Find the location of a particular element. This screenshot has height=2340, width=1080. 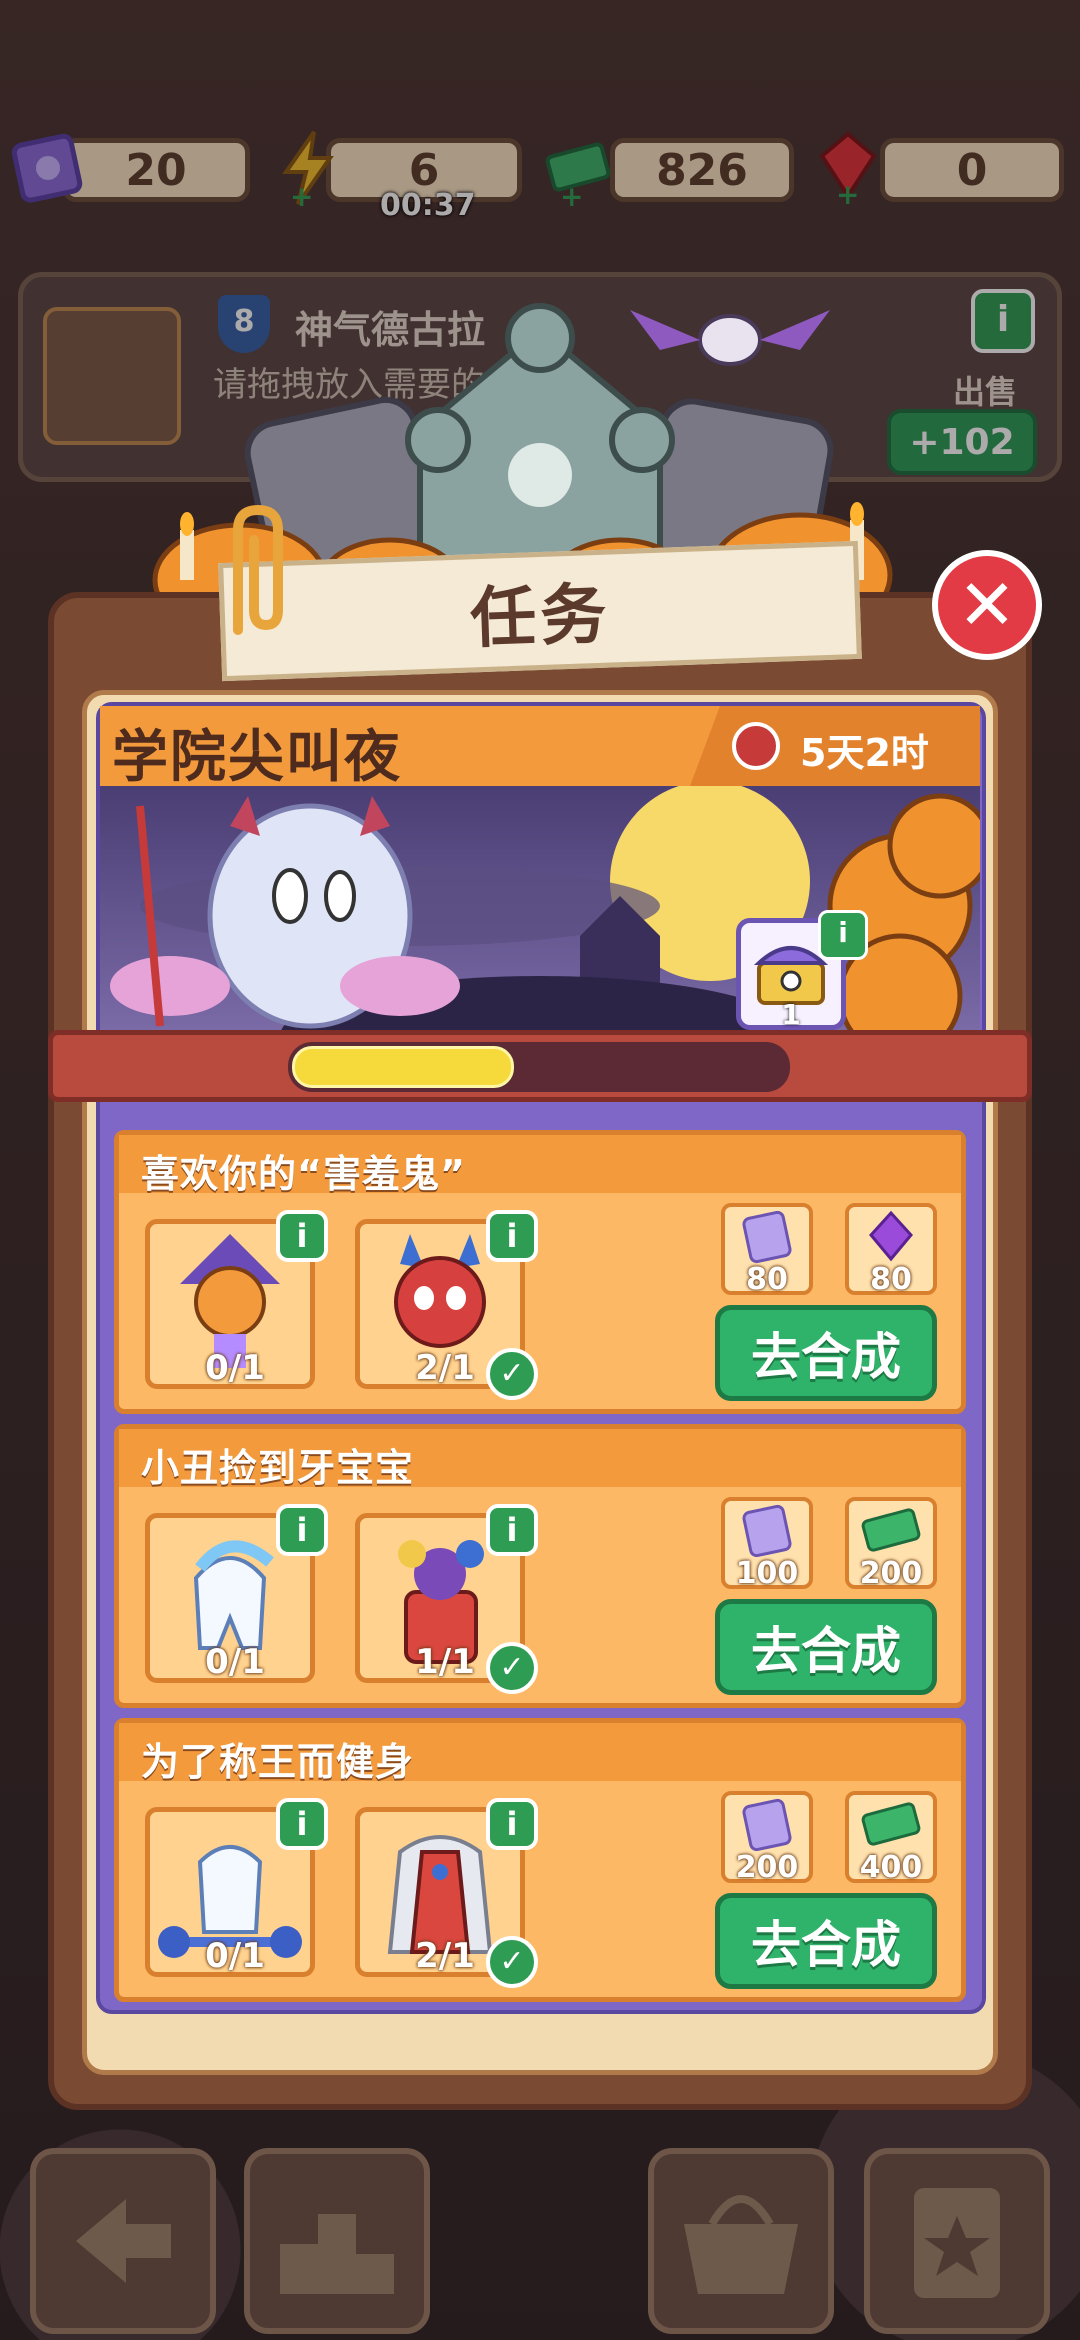

leaderboard-button is located at coordinates (337, 2241).